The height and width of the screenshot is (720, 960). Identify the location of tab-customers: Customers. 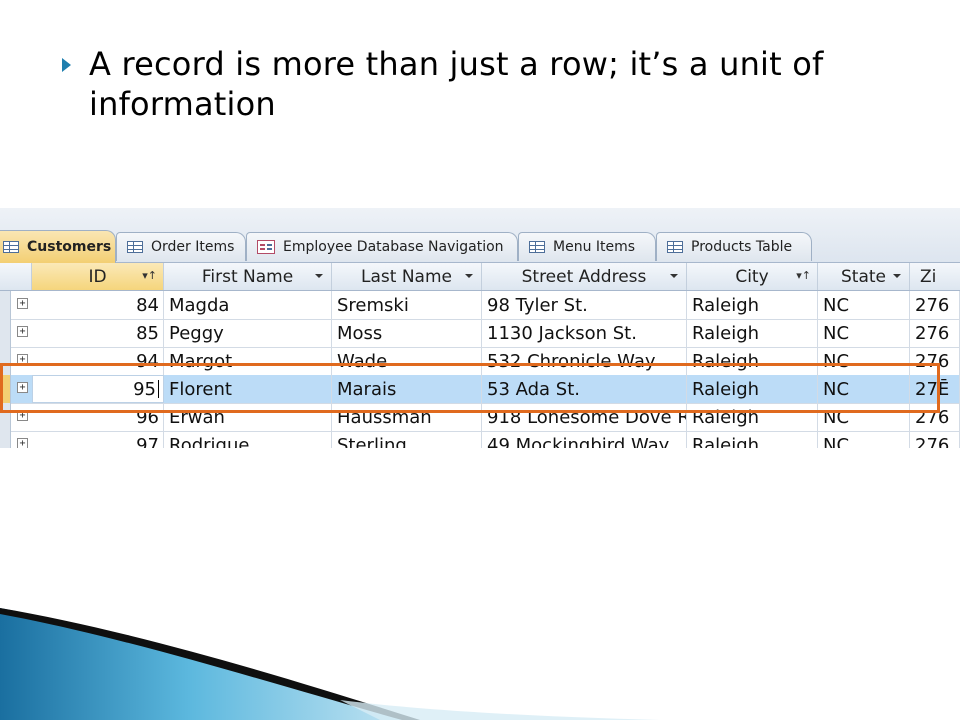
(58, 246).